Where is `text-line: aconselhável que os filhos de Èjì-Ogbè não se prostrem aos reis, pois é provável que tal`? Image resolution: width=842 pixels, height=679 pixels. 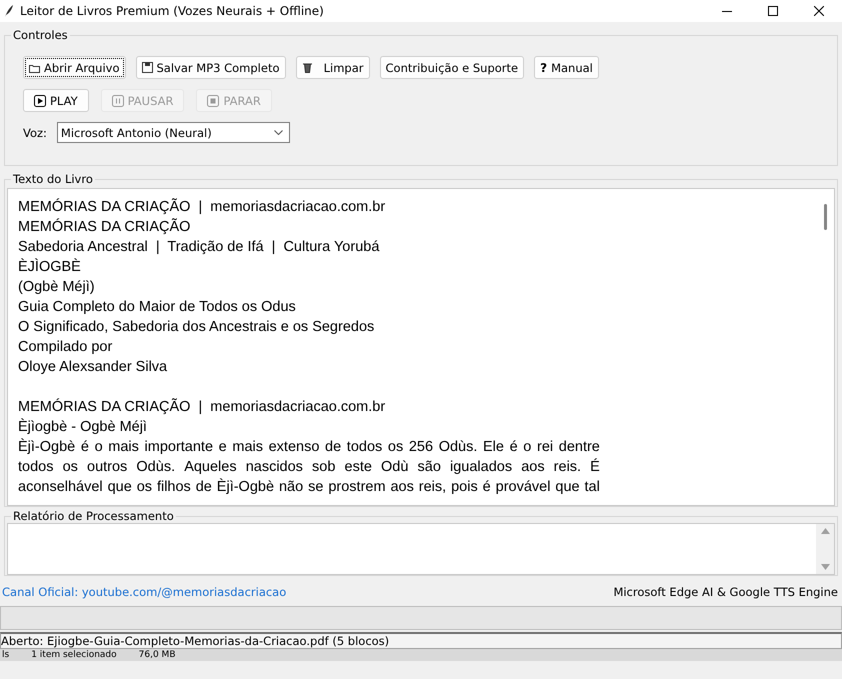
text-line: aconselhável que os filhos de Èjì-Ogbè não se prostrem aos reis, pois é provável que tal is located at coordinates (309, 487).